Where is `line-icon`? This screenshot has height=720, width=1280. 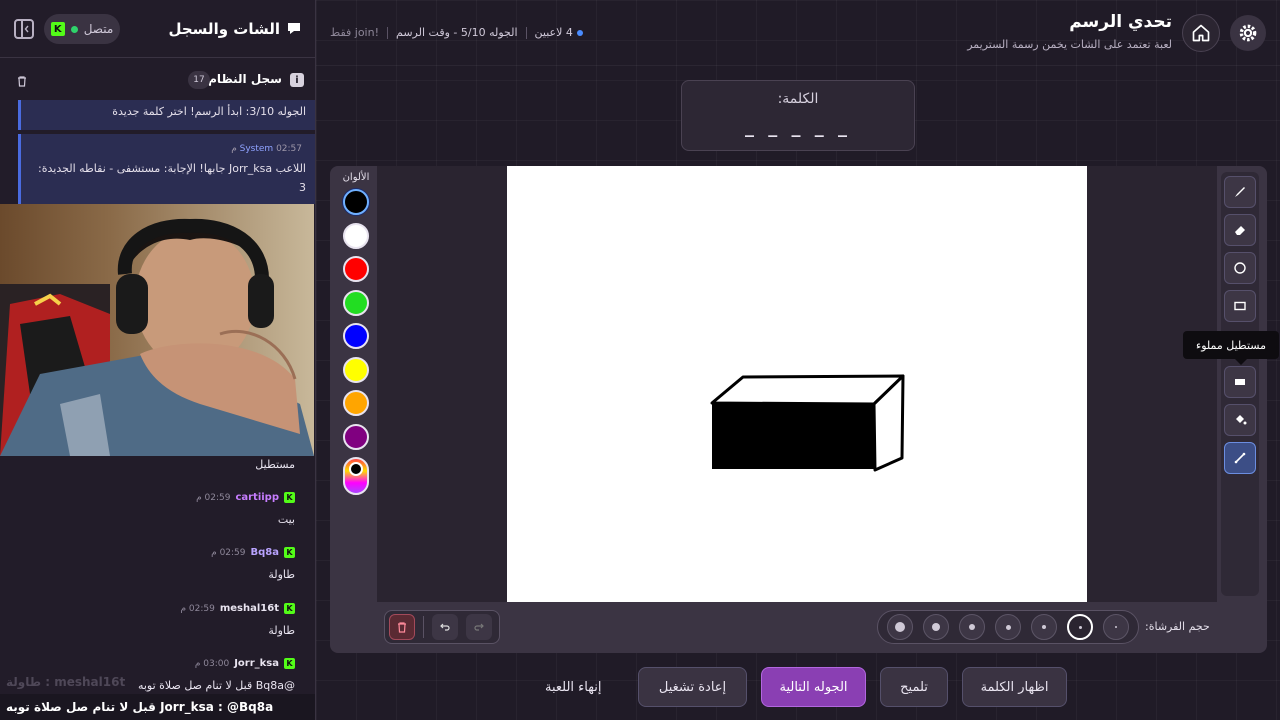 line-icon is located at coordinates (1240, 458).